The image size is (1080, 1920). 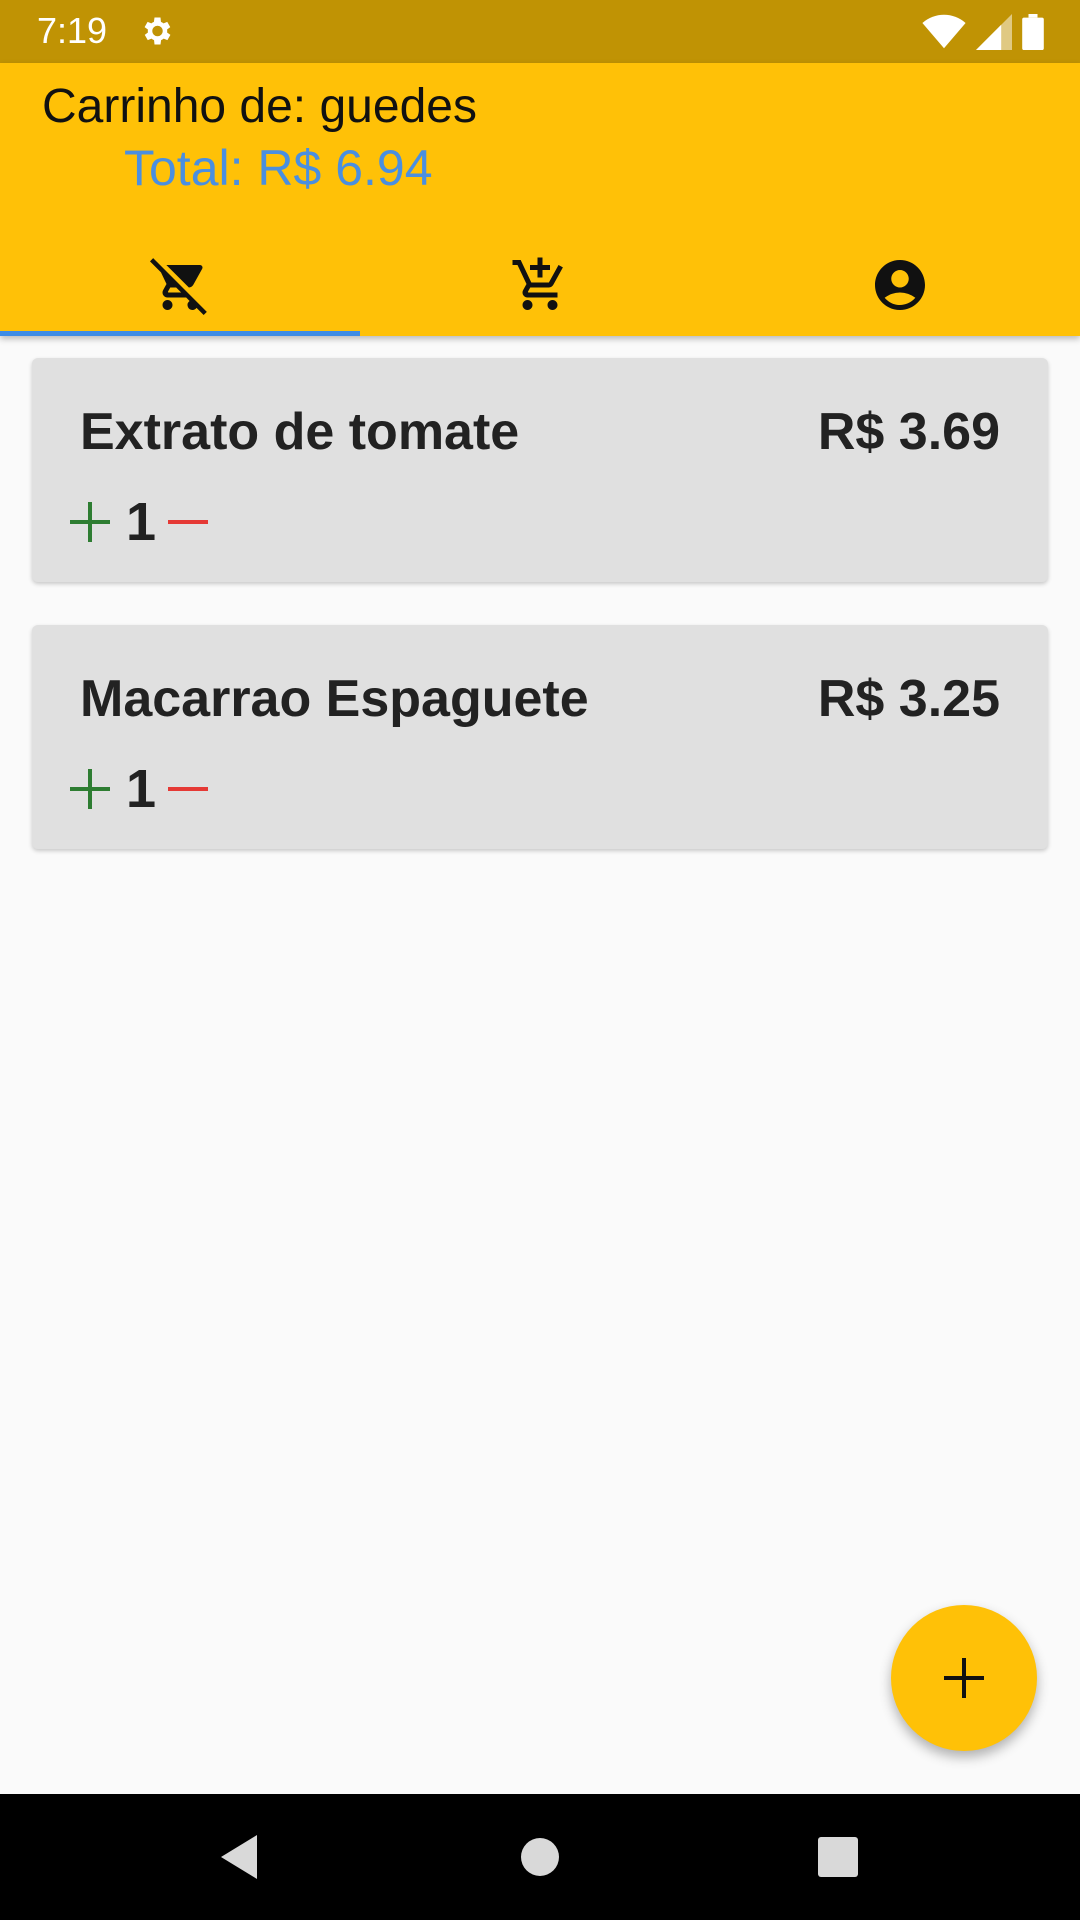 I want to click on home-button, so click(x=540, y=1857).